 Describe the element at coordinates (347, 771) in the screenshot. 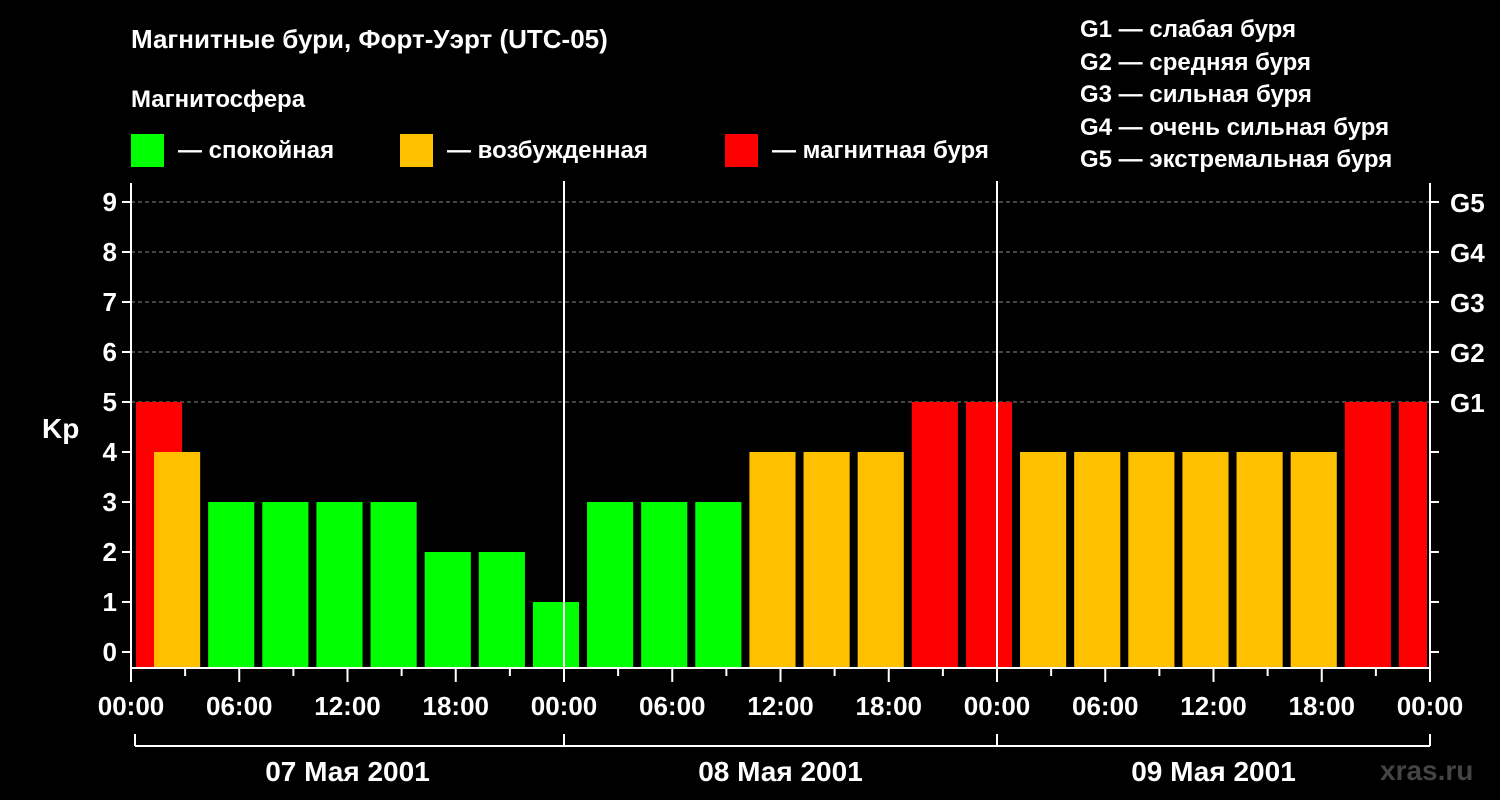

I see `date-label: 07 Мая 2001` at that location.